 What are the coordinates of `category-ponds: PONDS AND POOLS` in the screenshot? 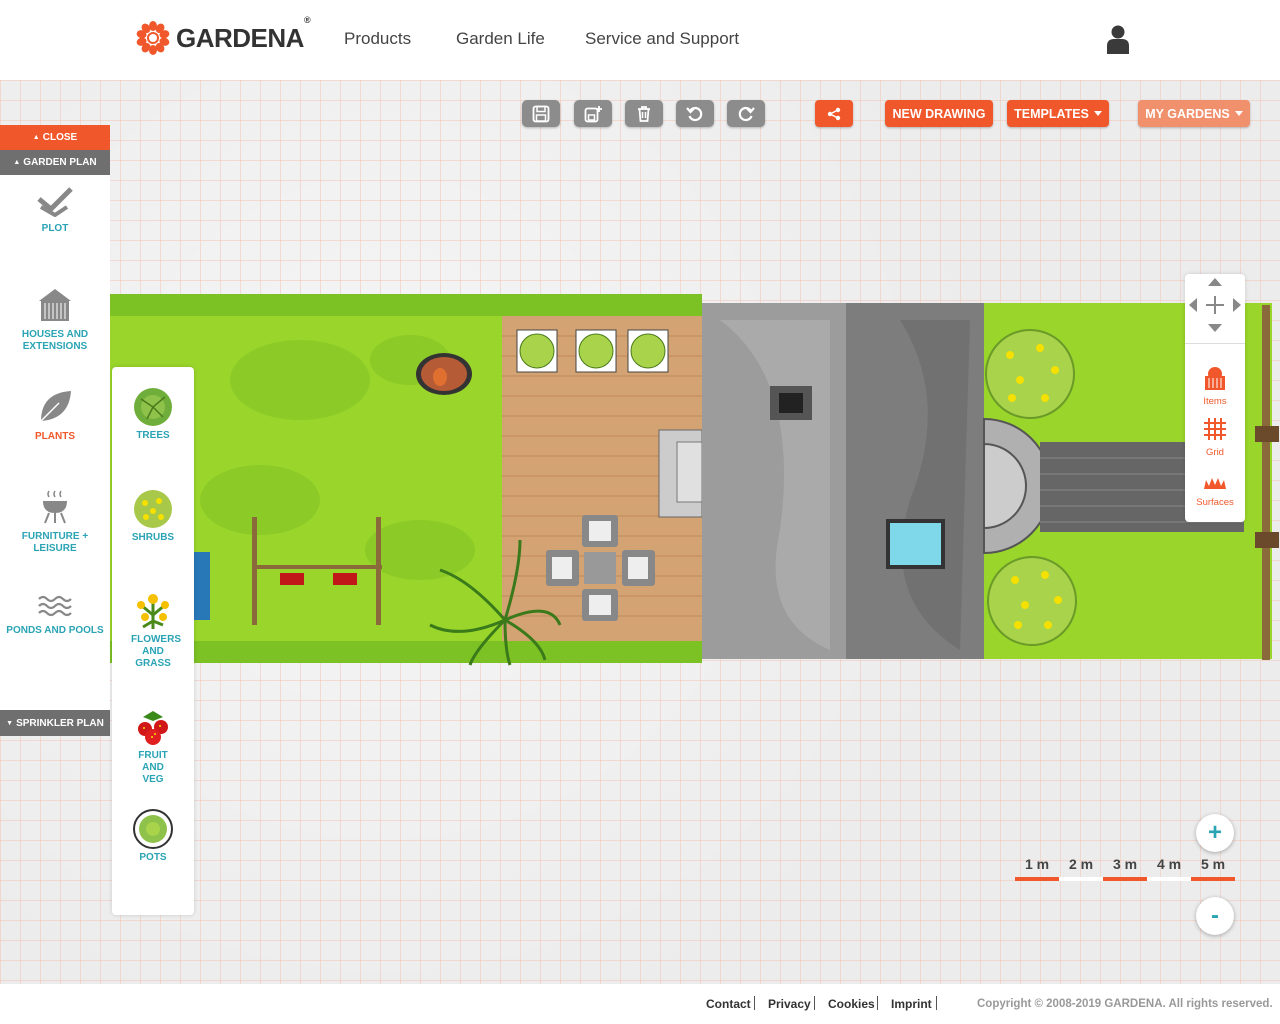 It's located at (55, 615).